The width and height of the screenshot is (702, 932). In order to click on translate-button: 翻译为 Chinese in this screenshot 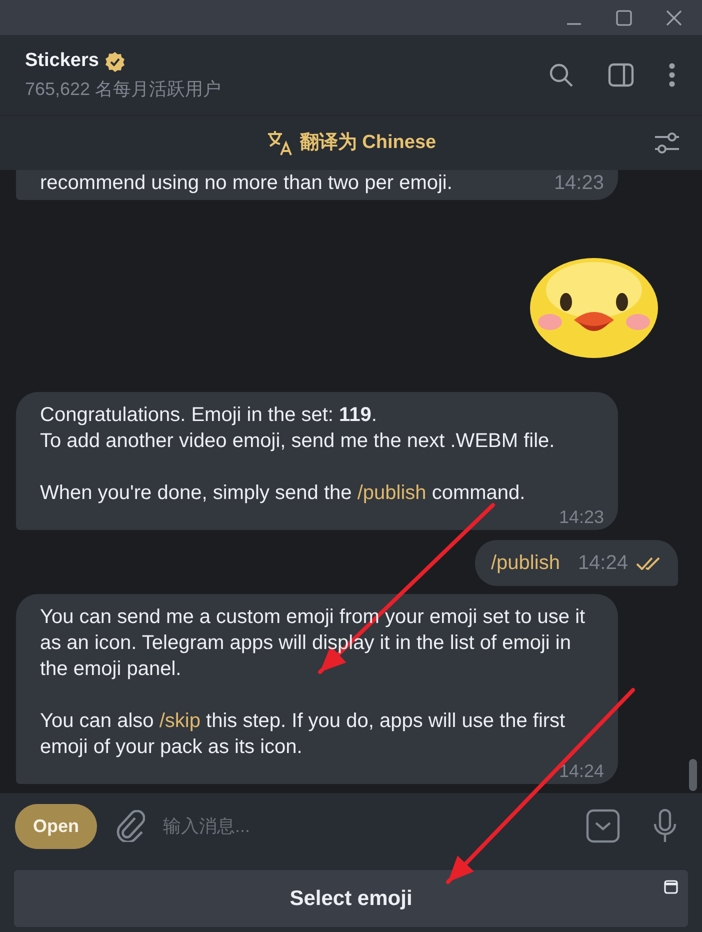, I will do `click(351, 143)`.